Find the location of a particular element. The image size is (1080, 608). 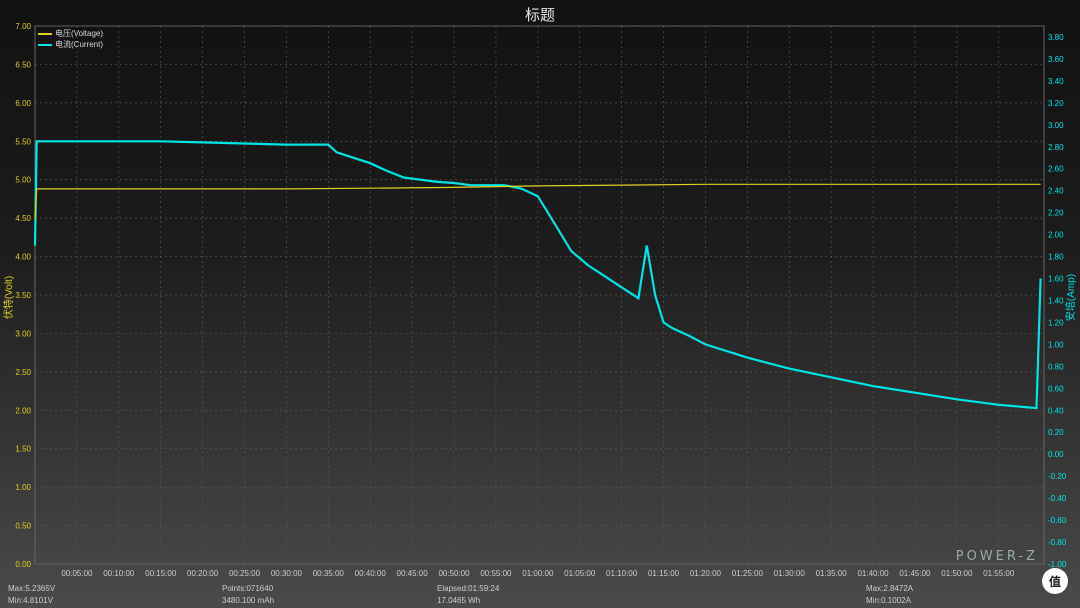

brand-watermark: POWER-Z is located at coordinates (996, 556).